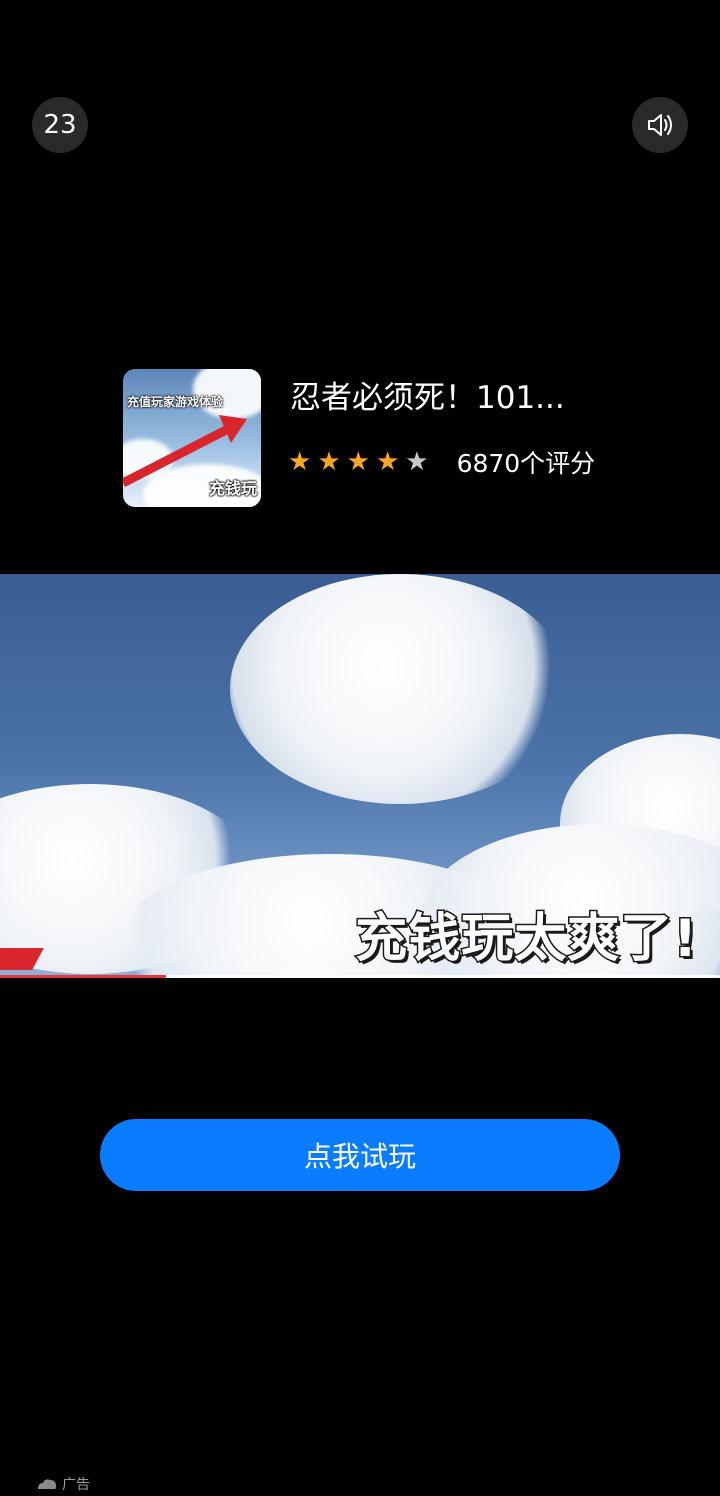 This screenshot has width=720, height=1496. What do you see at coordinates (441, 462) in the screenshot?
I see `rating-row: ★ ★ ★ ★ ★ 6870个评分` at bounding box center [441, 462].